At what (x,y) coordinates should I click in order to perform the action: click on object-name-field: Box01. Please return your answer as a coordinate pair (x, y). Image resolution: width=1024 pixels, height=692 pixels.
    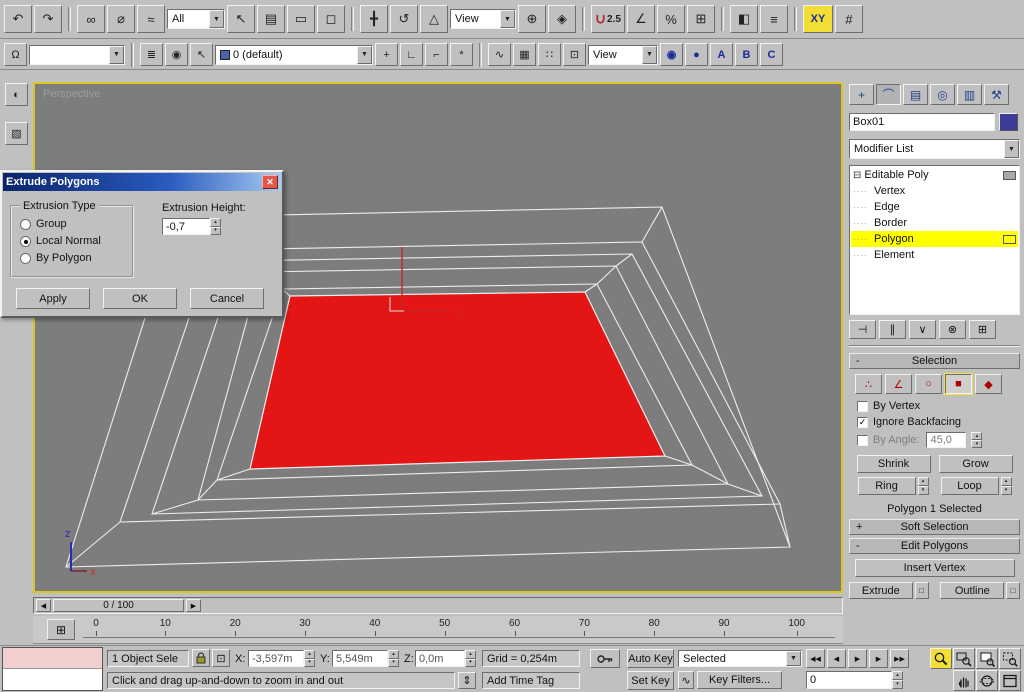
    Looking at the image, I should click on (922, 122).